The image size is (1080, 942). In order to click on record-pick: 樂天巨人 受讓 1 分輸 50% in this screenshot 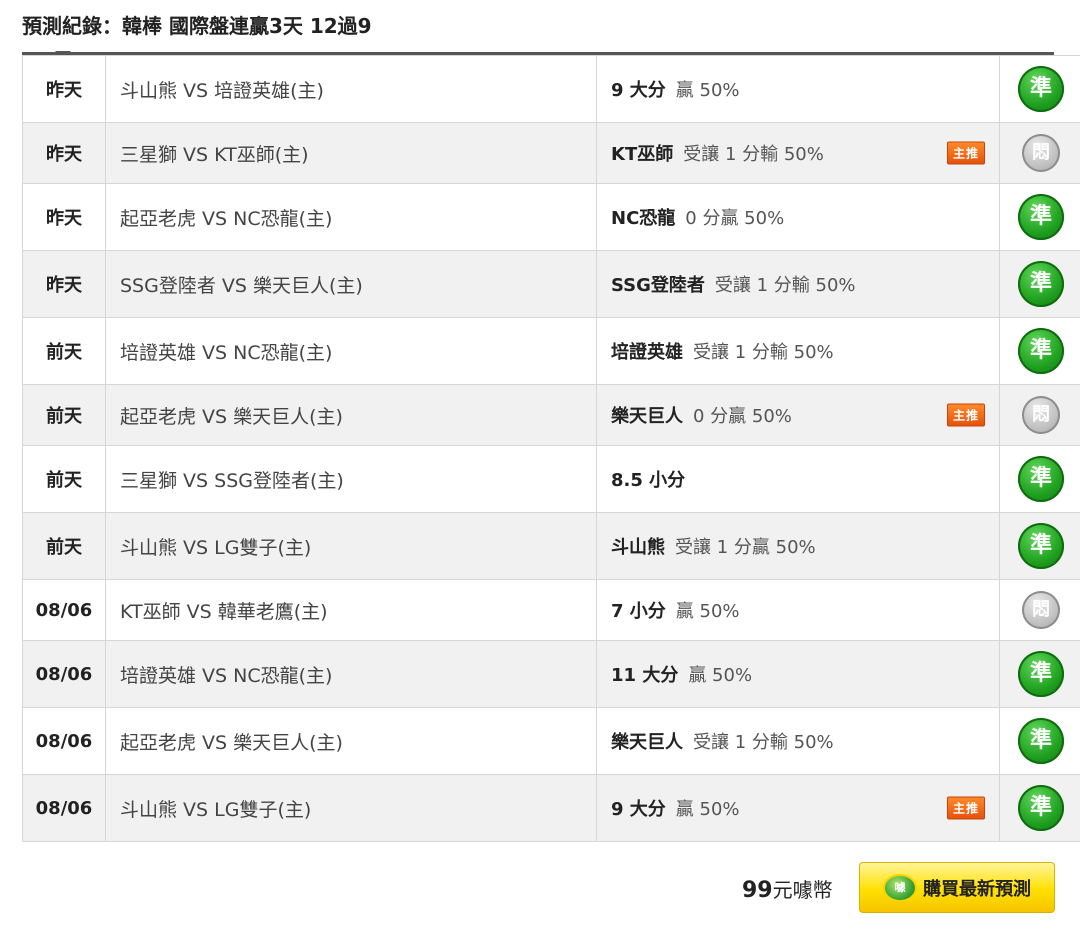, I will do `click(798, 741)`.